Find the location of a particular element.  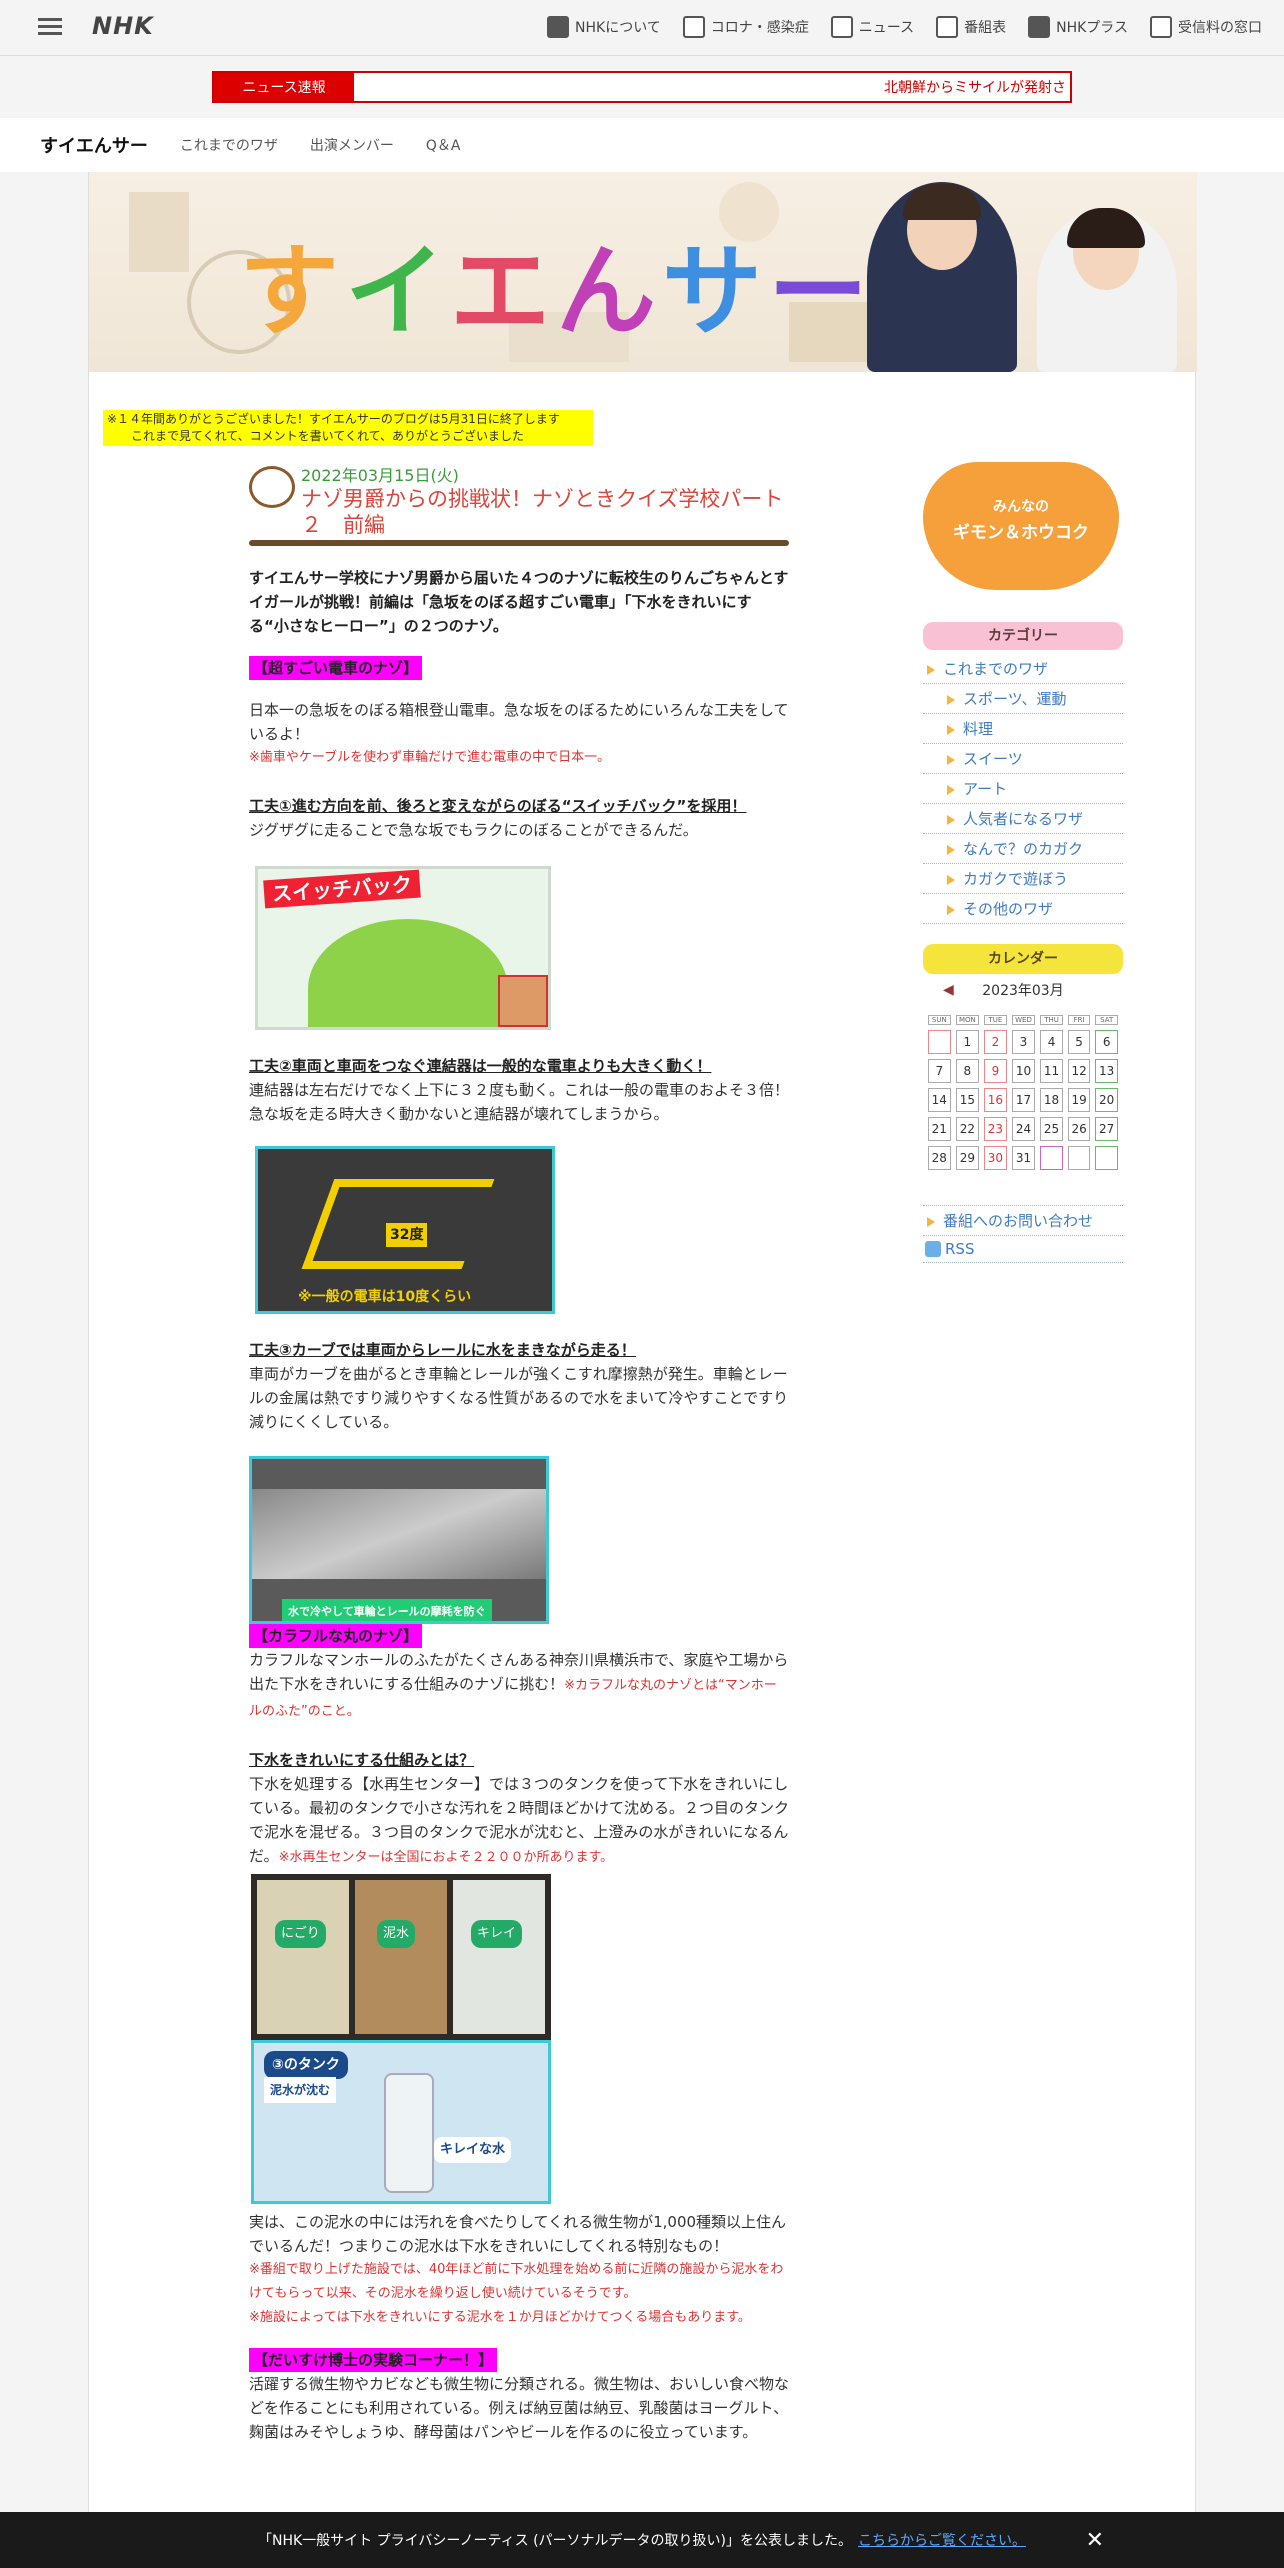

article-title: ナゾ男爵からの挑戦状！ナゾときクイズ学校パート２ 前編 is located at coordinates (546, 512).